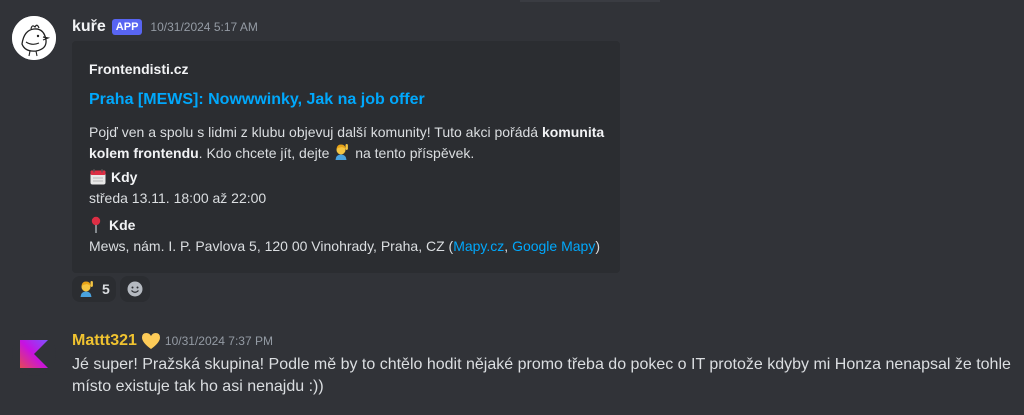 This screenshot has height=415, width=1024. I want to click on mapy-cz-link: Mapy.cz, so click(478, 246).